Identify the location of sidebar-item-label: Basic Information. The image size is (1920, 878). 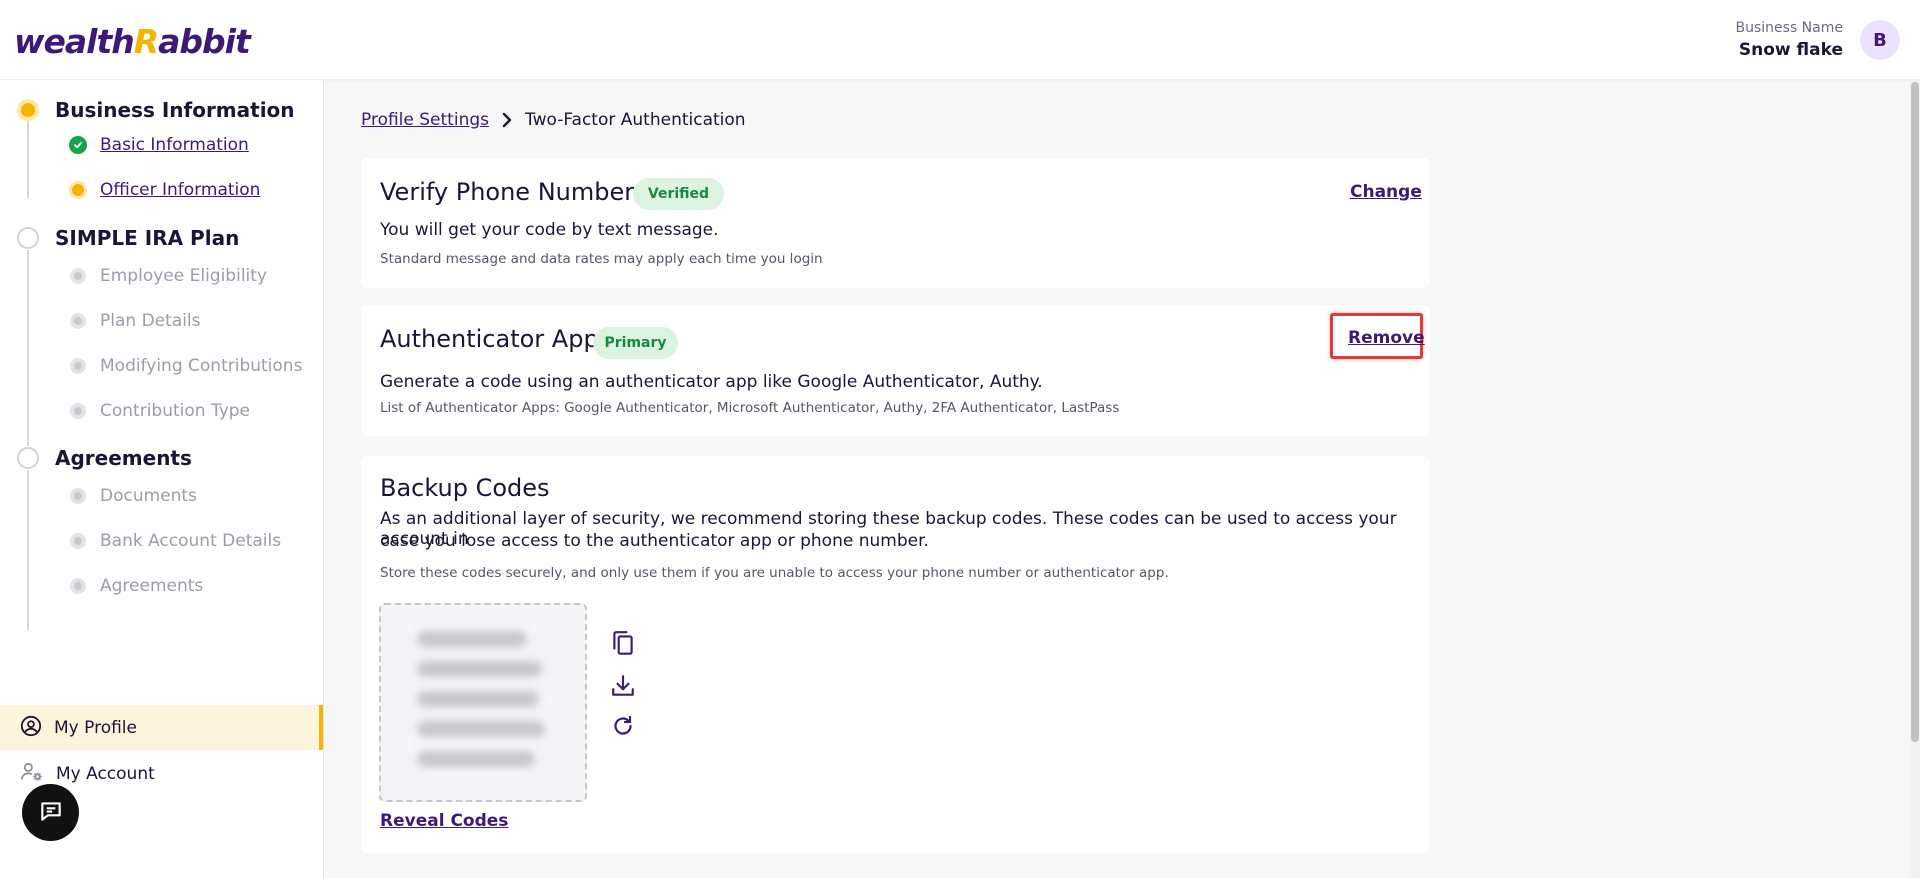
(174, 145).